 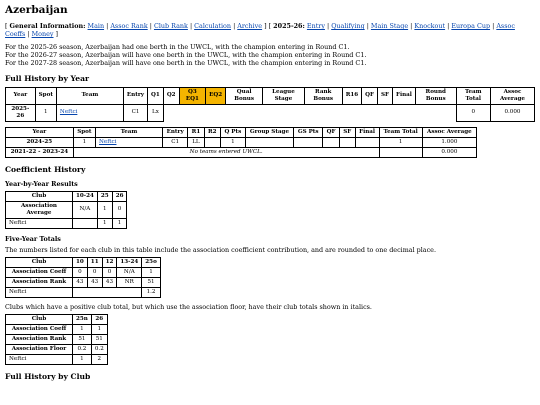 I want to click on table-cell, so click(x=85, y=223).